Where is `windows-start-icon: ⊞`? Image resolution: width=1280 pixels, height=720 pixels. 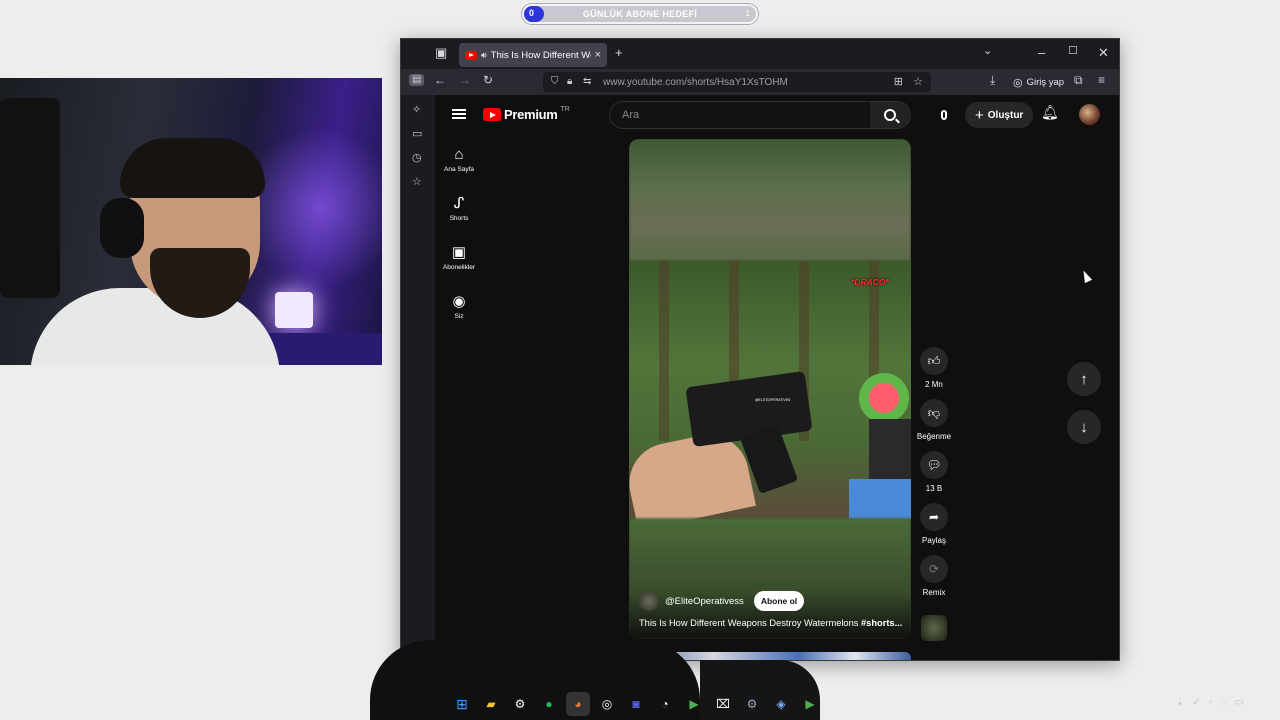
windows-start-icon: ⊞ is located at coordinates (462, 704).